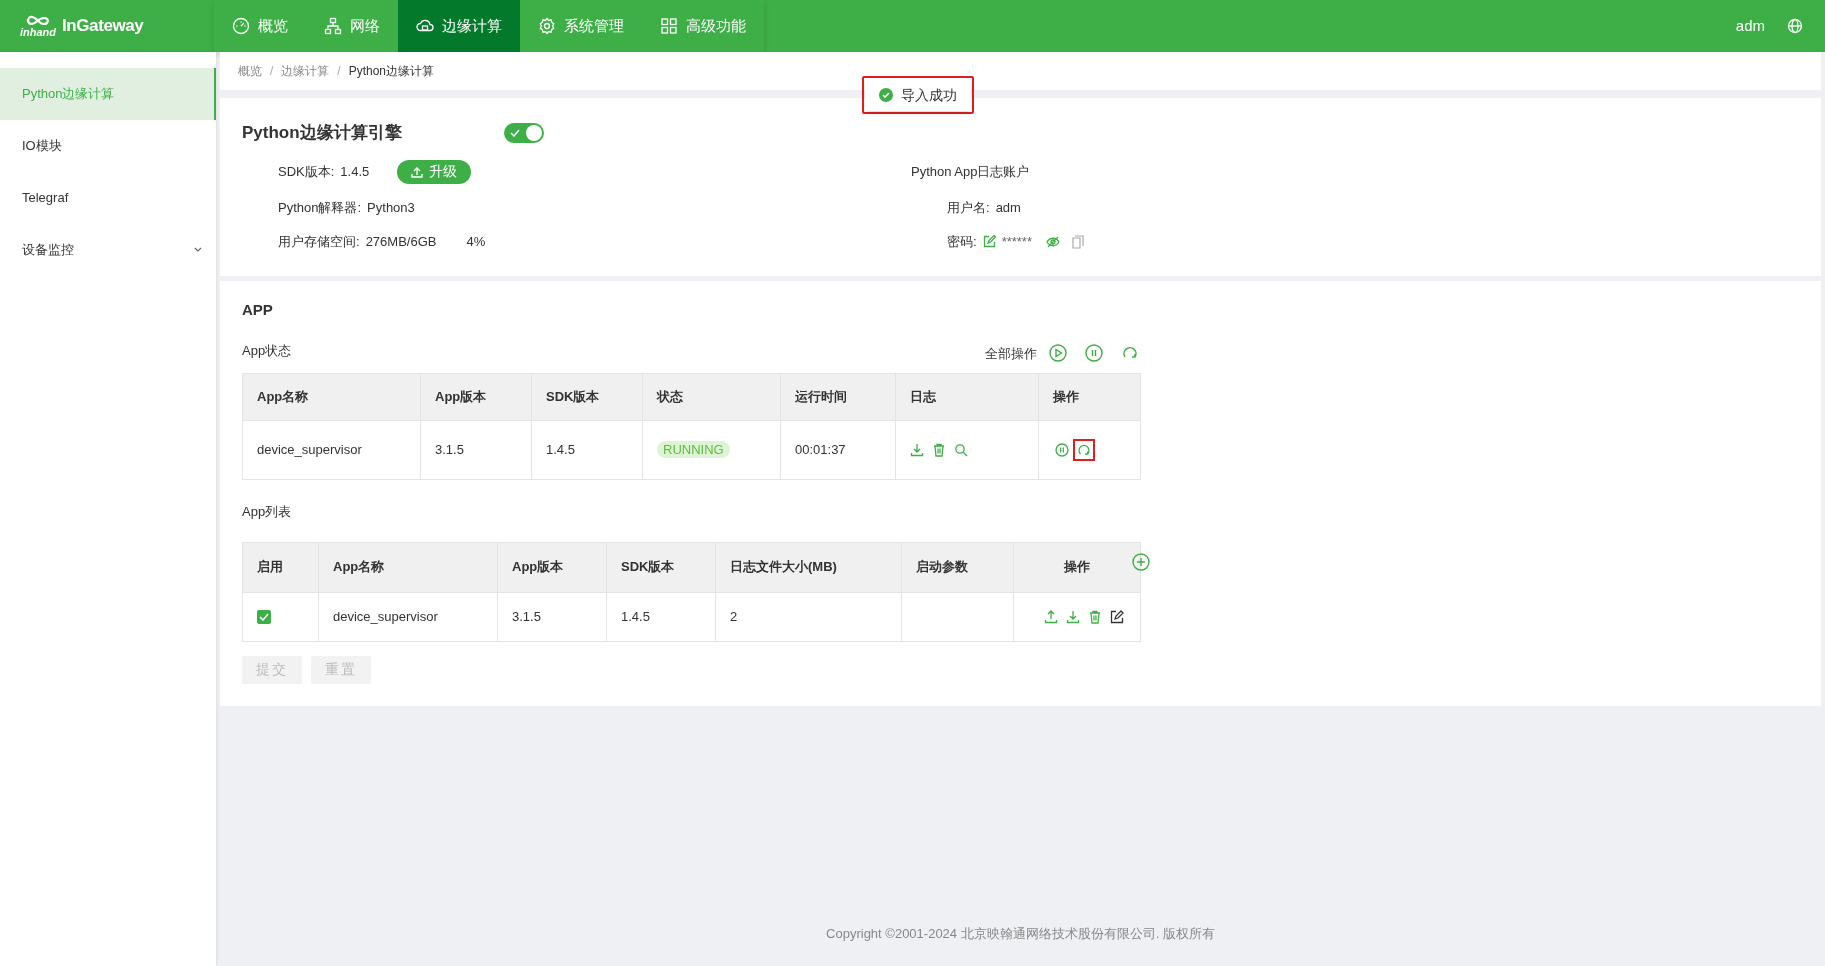 Image resolution: width=1825 pixels, height=966 pixels. Describe the element at coordinates (961, 450) in the screenshot. I see `search-icon` at that location.